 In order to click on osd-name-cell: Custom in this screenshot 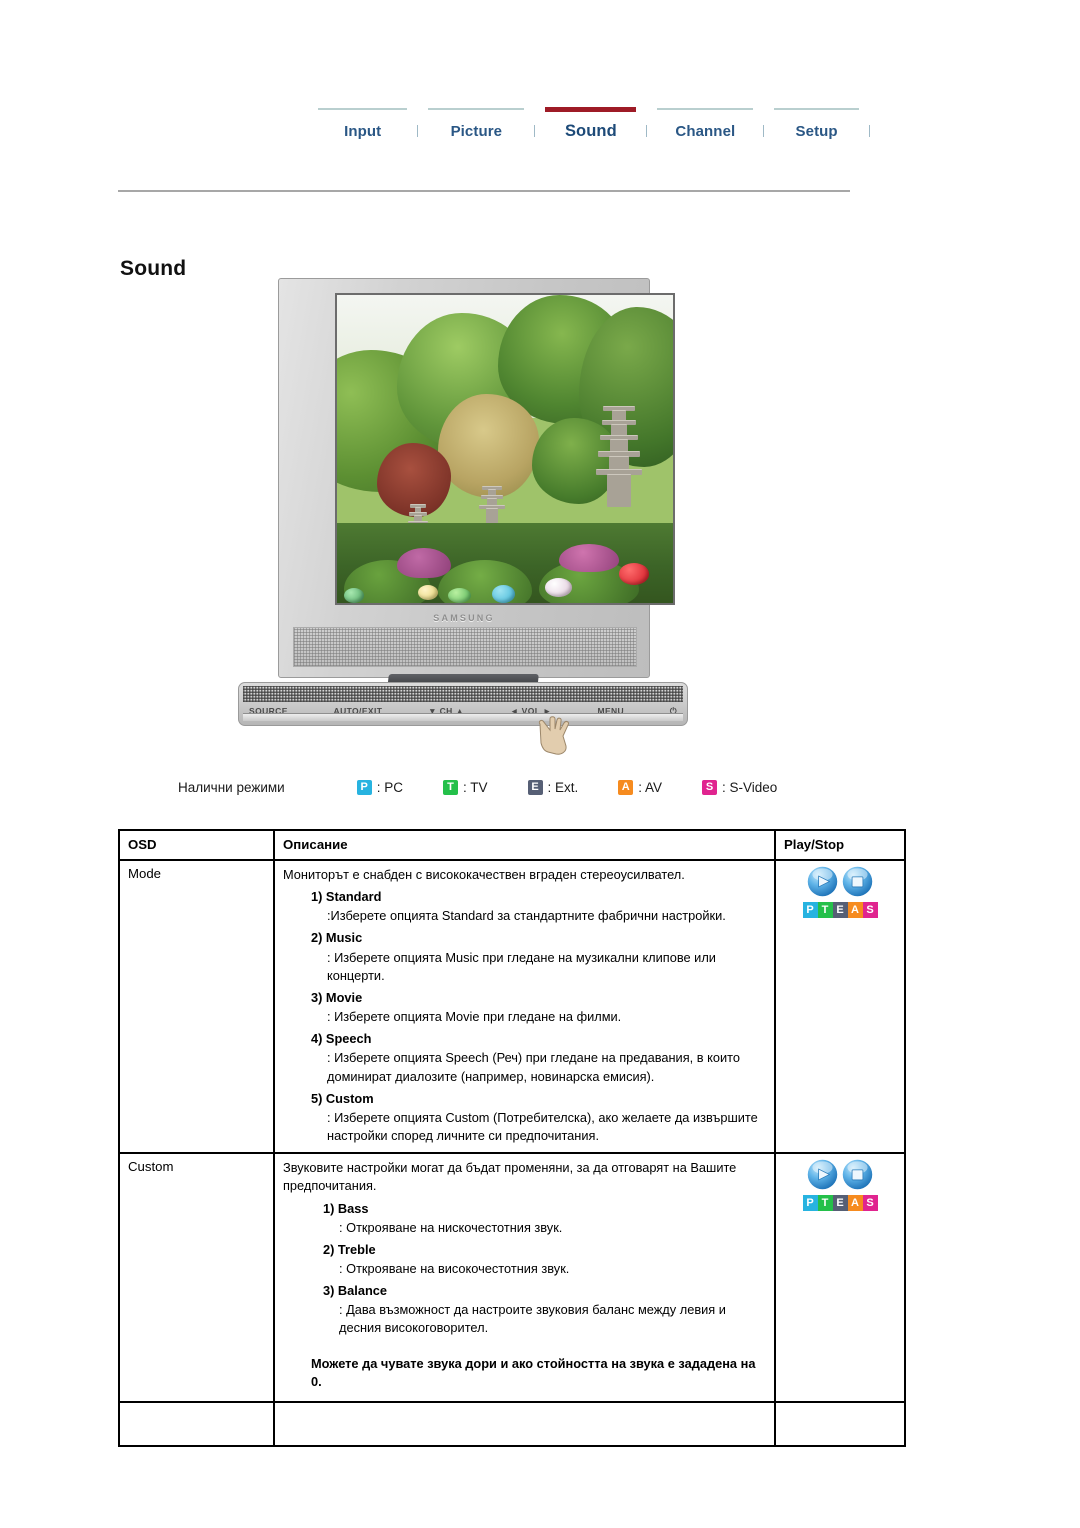, I will do `click(196, 1277)`.